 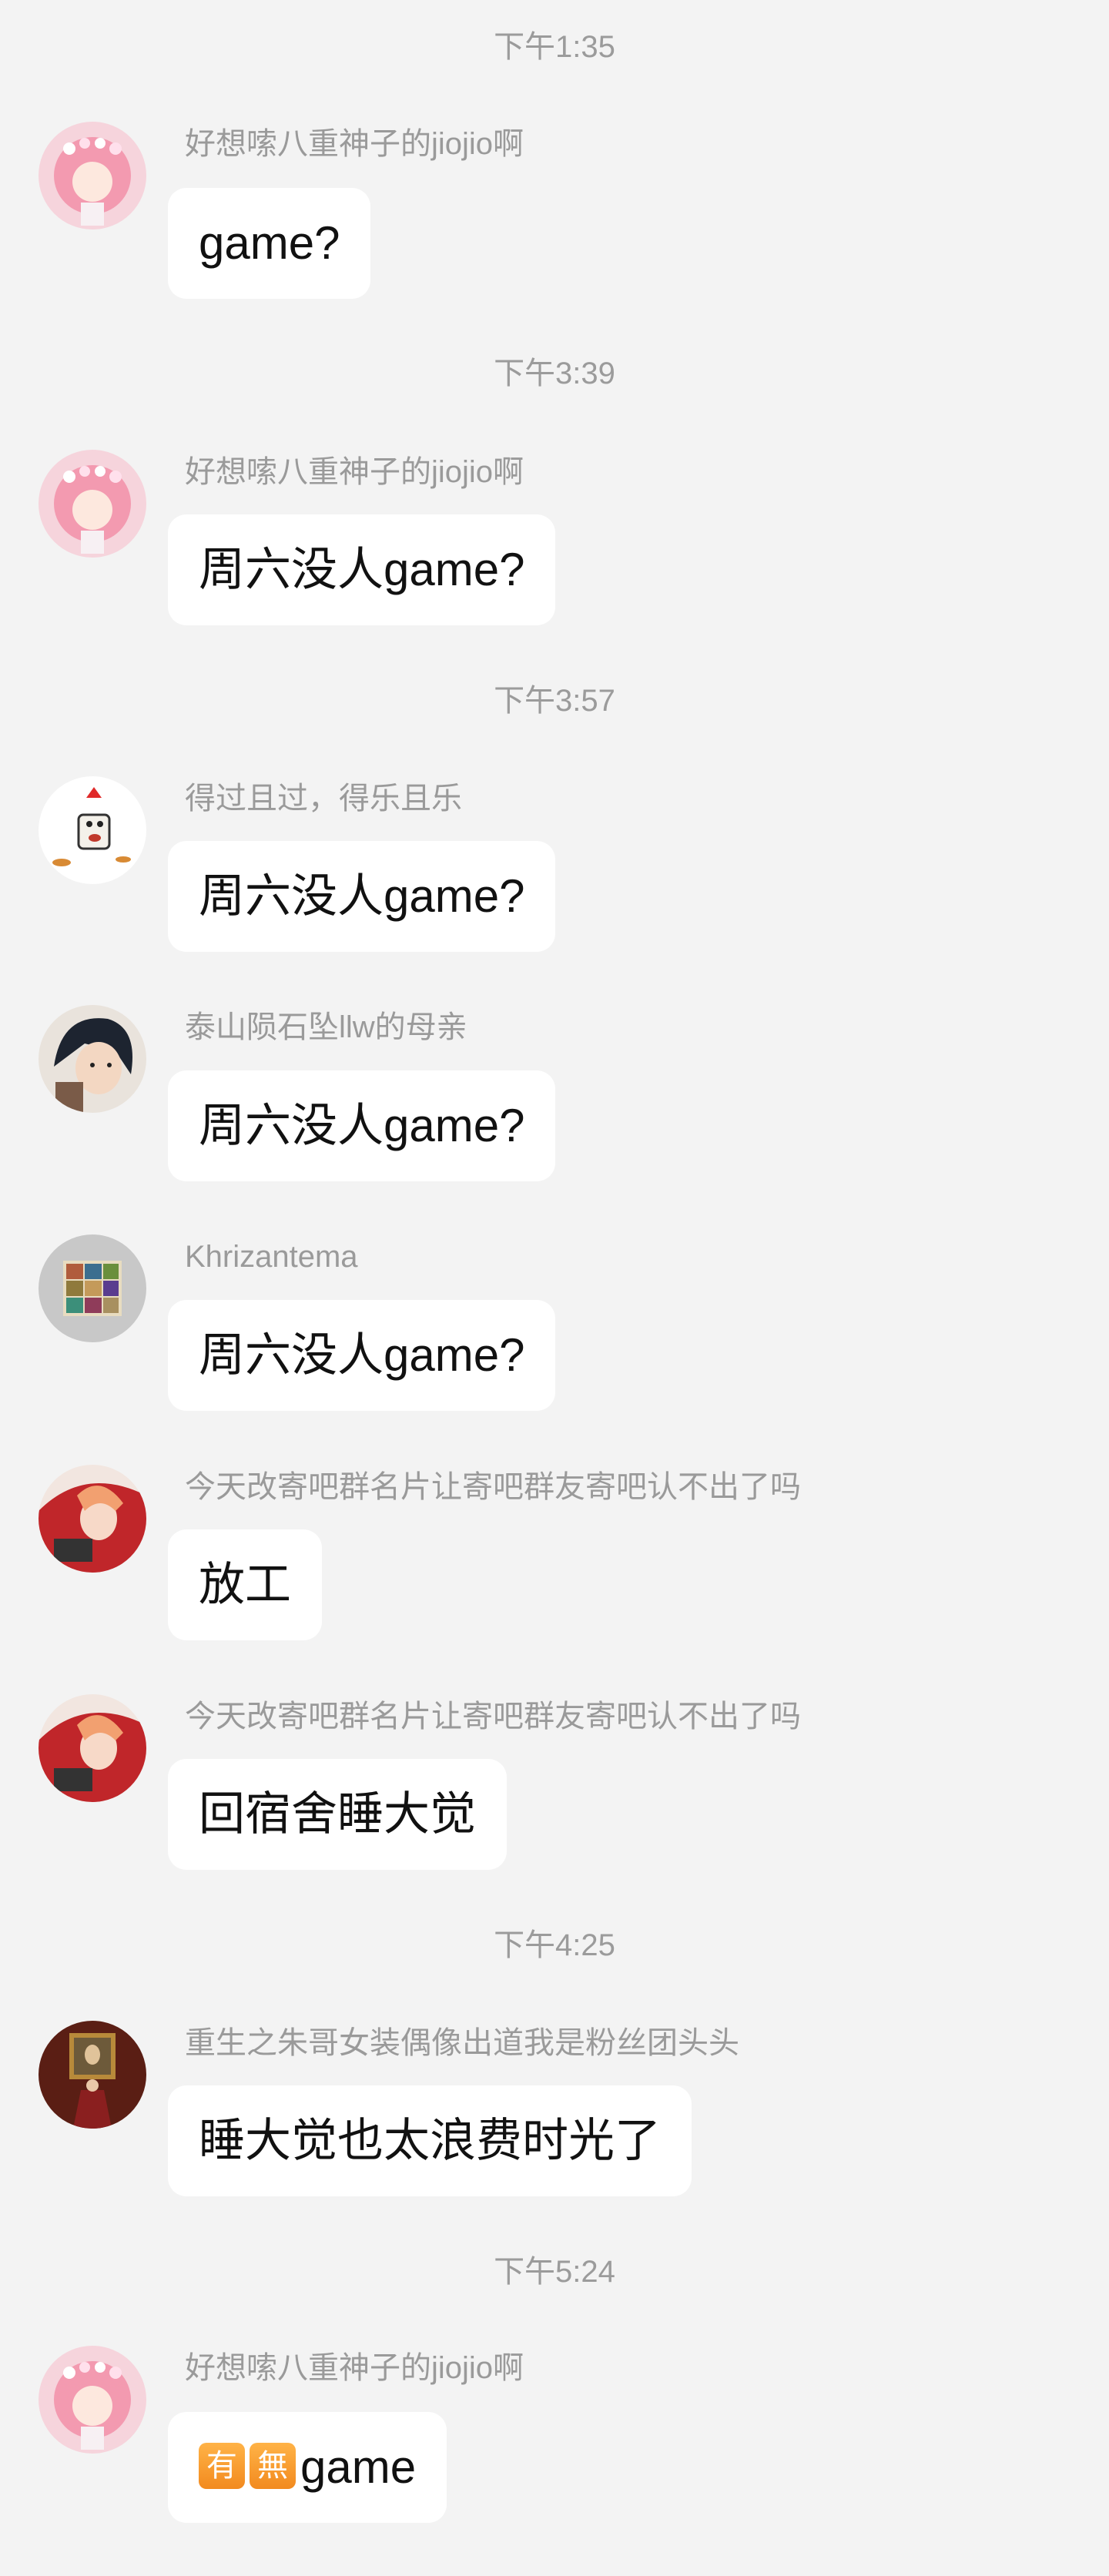 What do you see at coordinates (92, 1288) in the screenshot?
I see `avatar-sticker-grid` at bounding box center [92, 1288].